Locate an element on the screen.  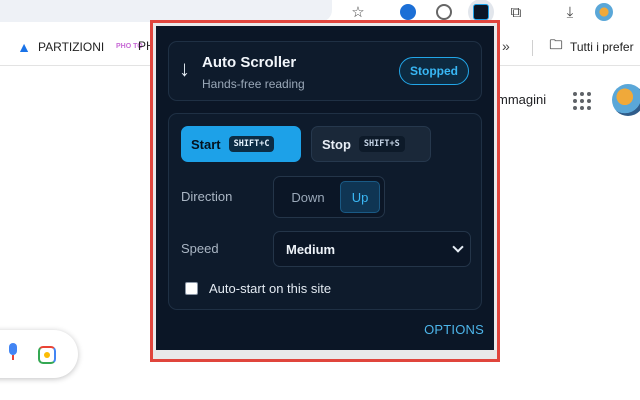
bookmark-photo: PHO TO PH is located at coordinates (135, 46).